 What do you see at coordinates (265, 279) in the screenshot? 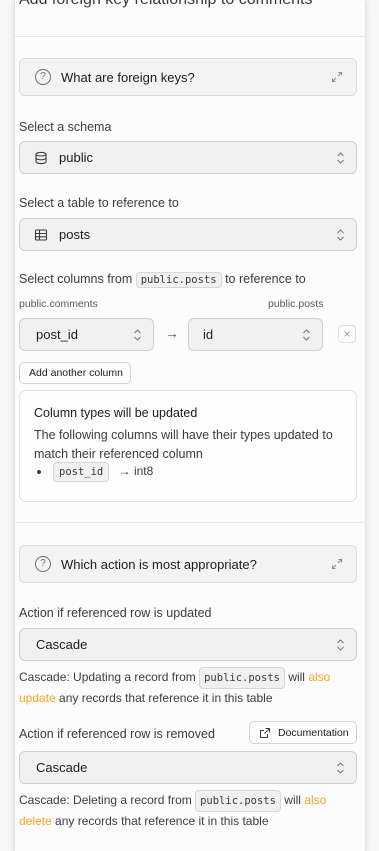
I see `columns-label-suffix: to reference to` at bounding box center [265, 279].